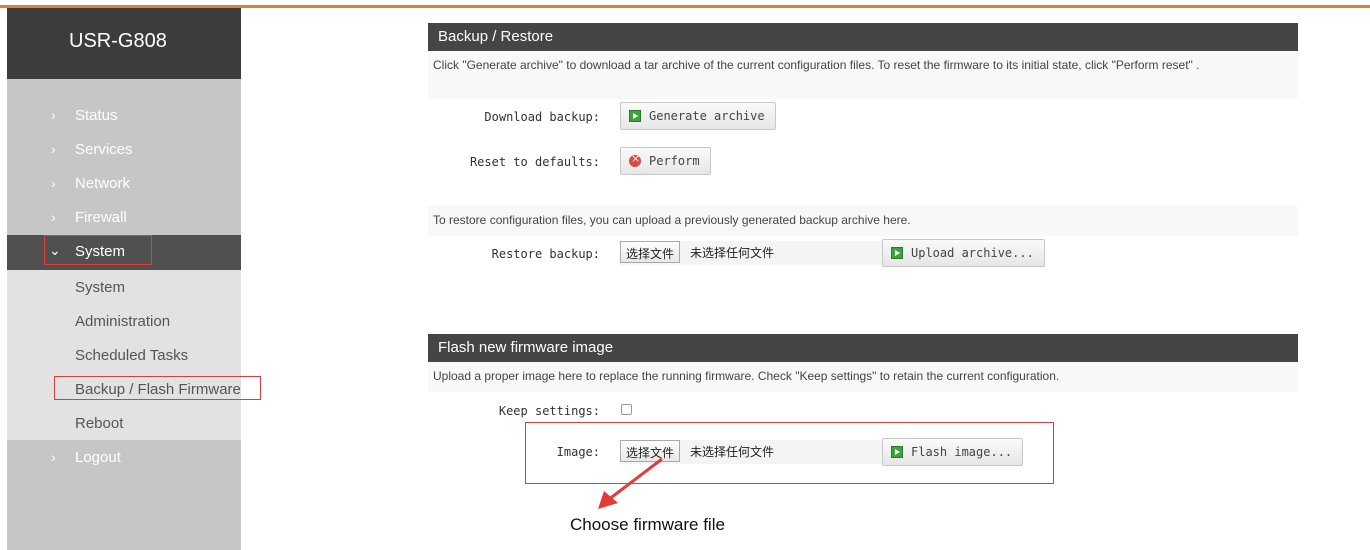  I want to click on generate-archive-label: Generate archive, so click(707, 116).